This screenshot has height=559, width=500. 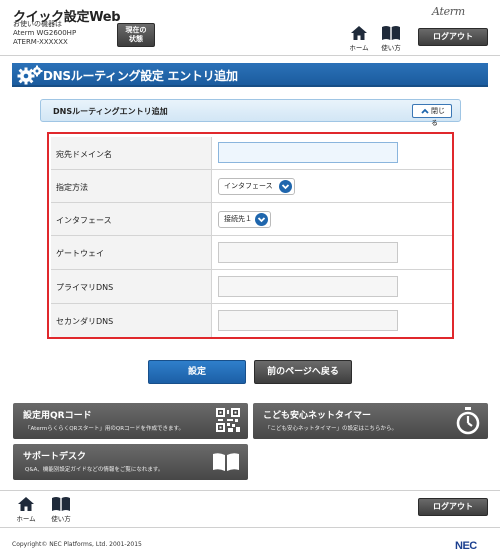 What do you see at coordinates (131, 252) in the screenshot?
I see `gateway-label: ゲートウェイ` at bounding box center [131, 252].